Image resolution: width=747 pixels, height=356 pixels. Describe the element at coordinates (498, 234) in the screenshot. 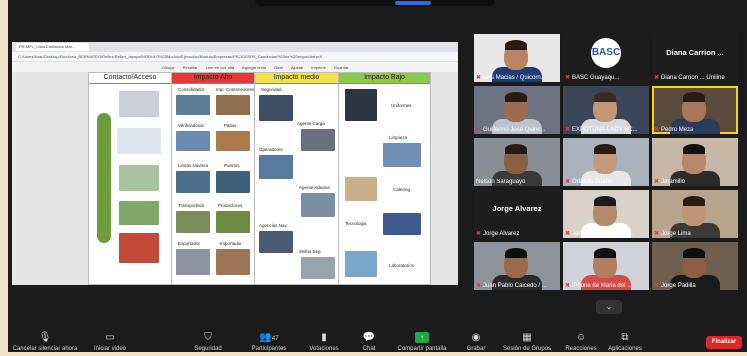

I see `participant-name: ✖ Jorge Alvarez` at that location.